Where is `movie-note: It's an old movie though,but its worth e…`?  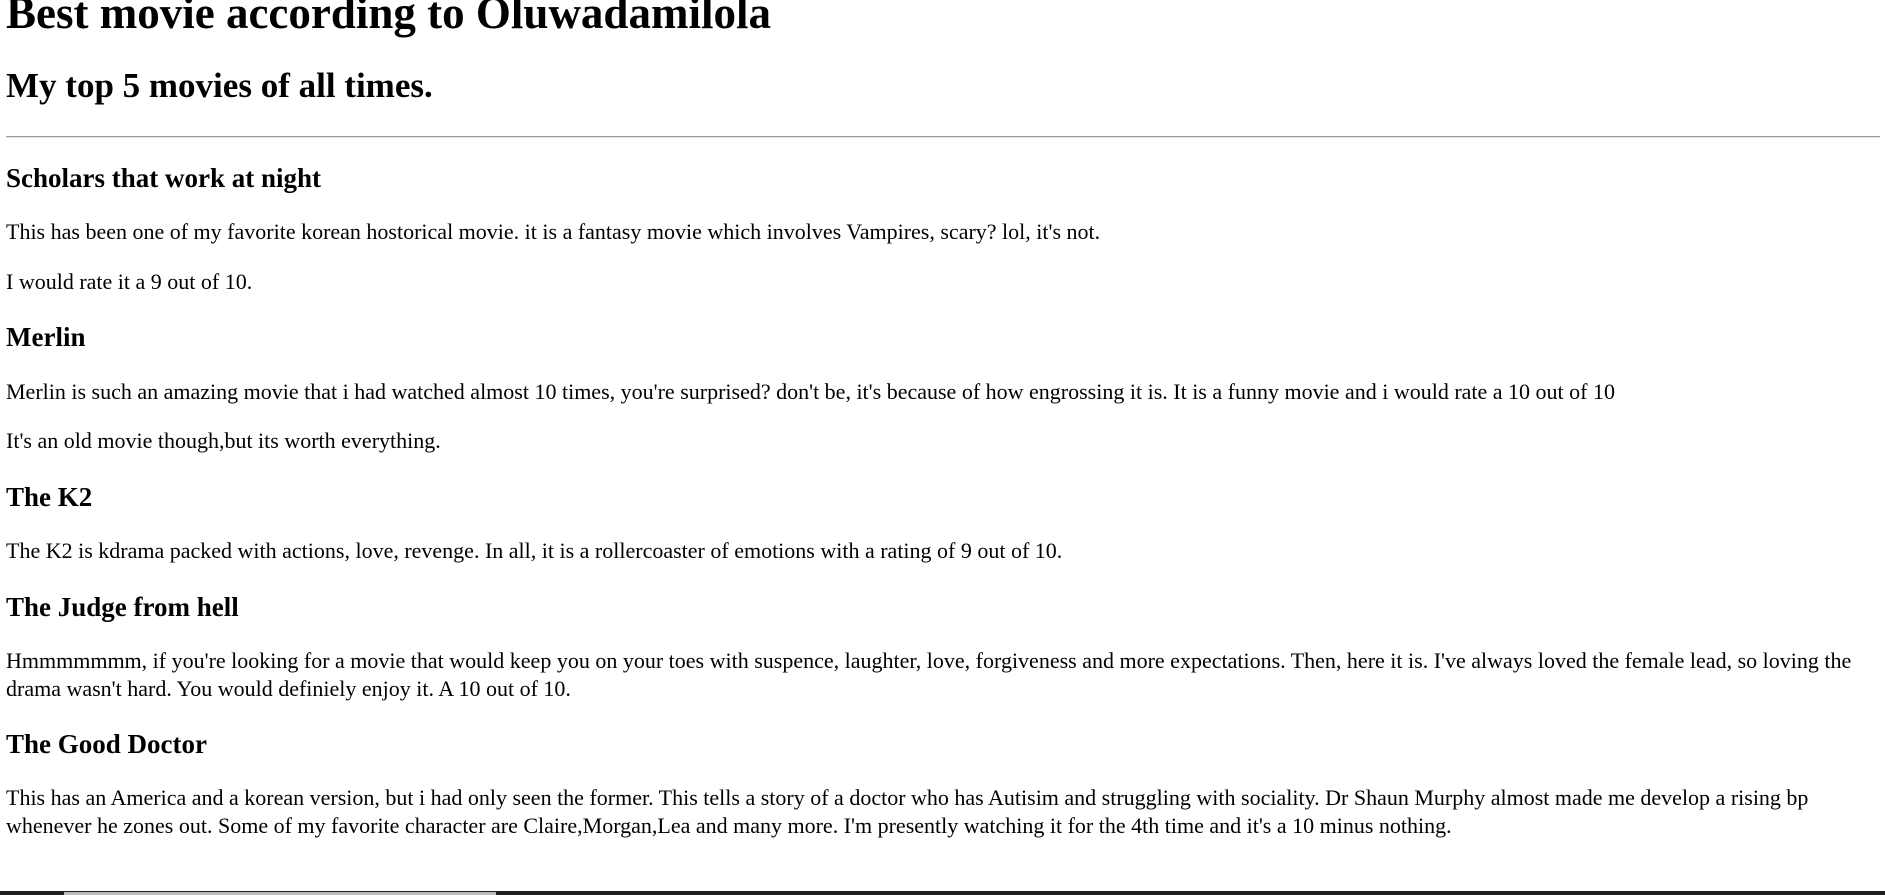 movie-note: It's an old movie though,but its worth e… is located at coordinates (223, 441).